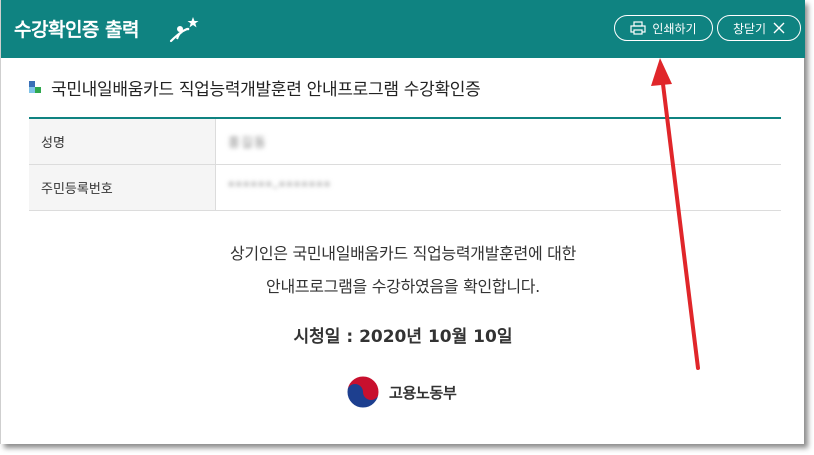 This screenshot has width=814, height=455. I want to click on document-heading-row: 국민내일배움카드 직업능력개발훈련 안내프로그램 수강확인증, so click(255, 88).